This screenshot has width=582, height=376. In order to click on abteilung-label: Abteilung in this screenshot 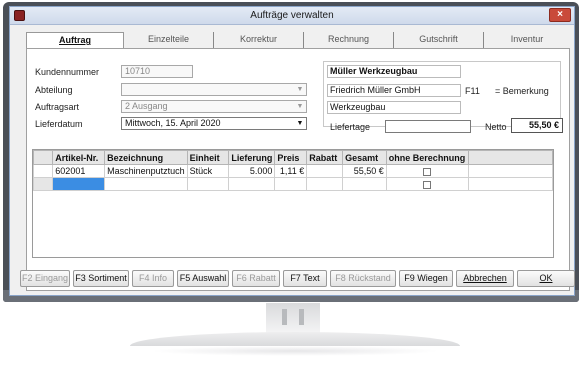, I will do `click(54, 90)`.